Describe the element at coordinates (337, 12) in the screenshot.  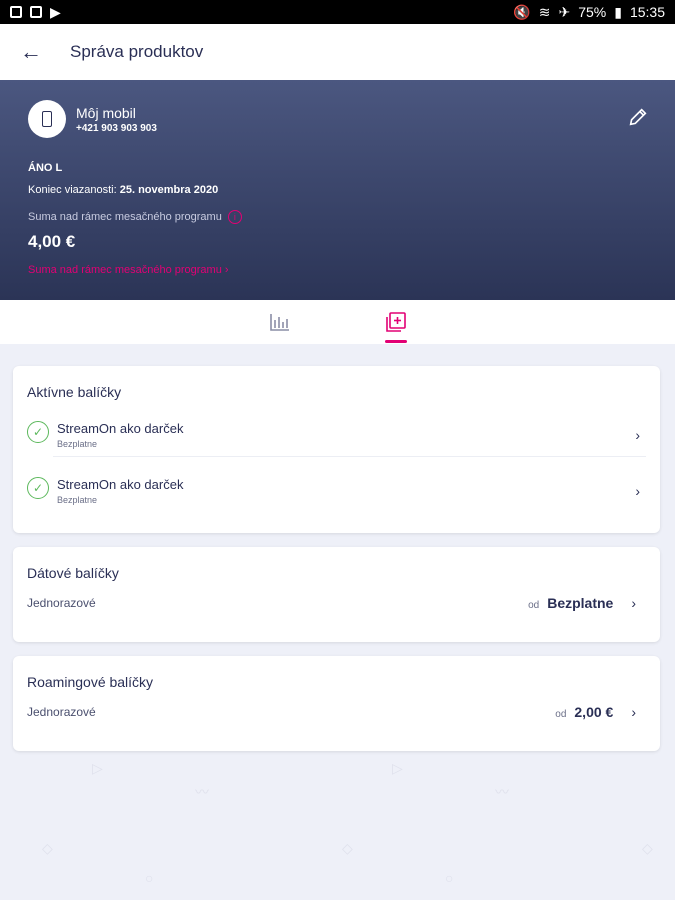
I see `status-bar: ▶ 🔇 ≋ ✈ 75% ▮ 15:35` at that location.